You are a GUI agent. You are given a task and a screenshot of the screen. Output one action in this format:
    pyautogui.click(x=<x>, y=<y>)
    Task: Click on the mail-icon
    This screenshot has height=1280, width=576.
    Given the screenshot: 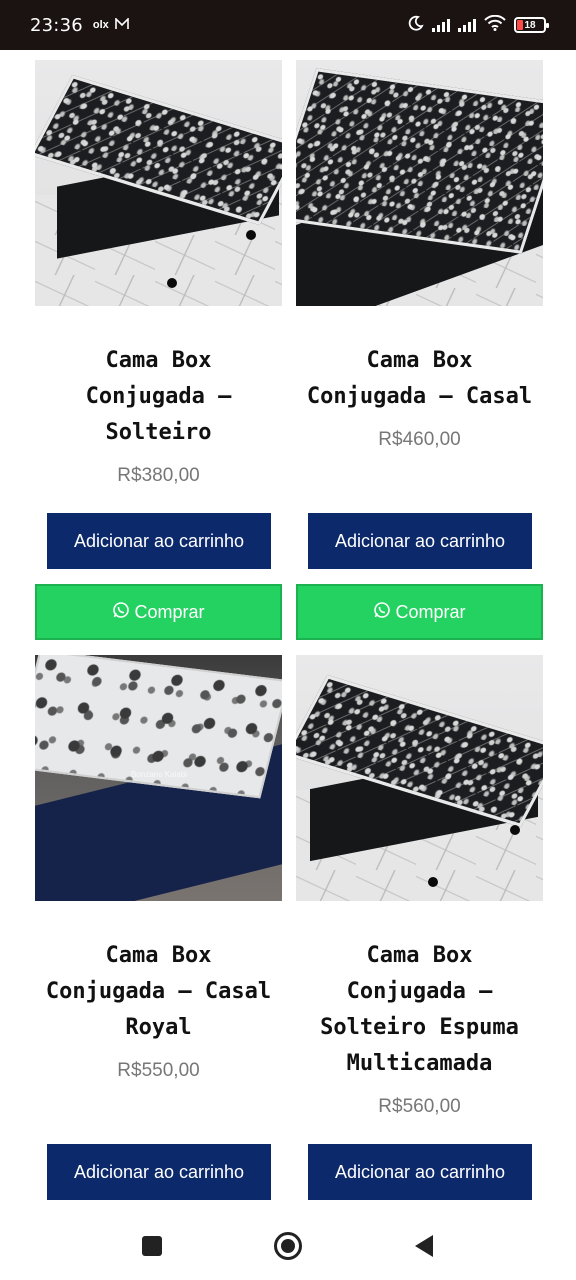 What is the action you would take?
    pyautogui.click(x=121, y=25)
    